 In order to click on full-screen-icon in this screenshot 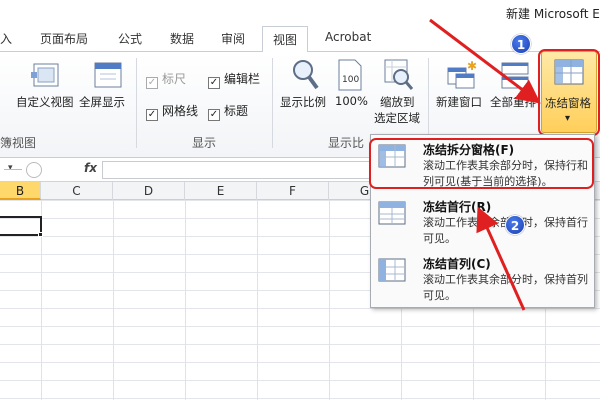, I will do `click(108, 75)`.